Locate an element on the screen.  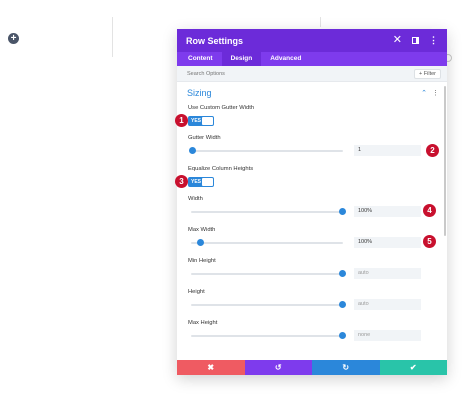
modal-footer: ✖ ↺ ↻ ✔ is located at coordinates (312, 367).